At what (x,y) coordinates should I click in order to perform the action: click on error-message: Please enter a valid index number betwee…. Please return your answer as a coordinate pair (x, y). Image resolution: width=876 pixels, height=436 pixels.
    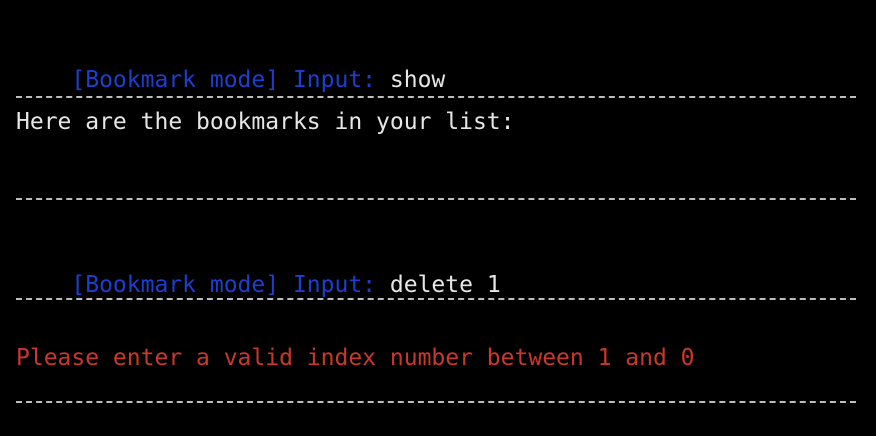
    Looking at the image, I should click on (355, 358).